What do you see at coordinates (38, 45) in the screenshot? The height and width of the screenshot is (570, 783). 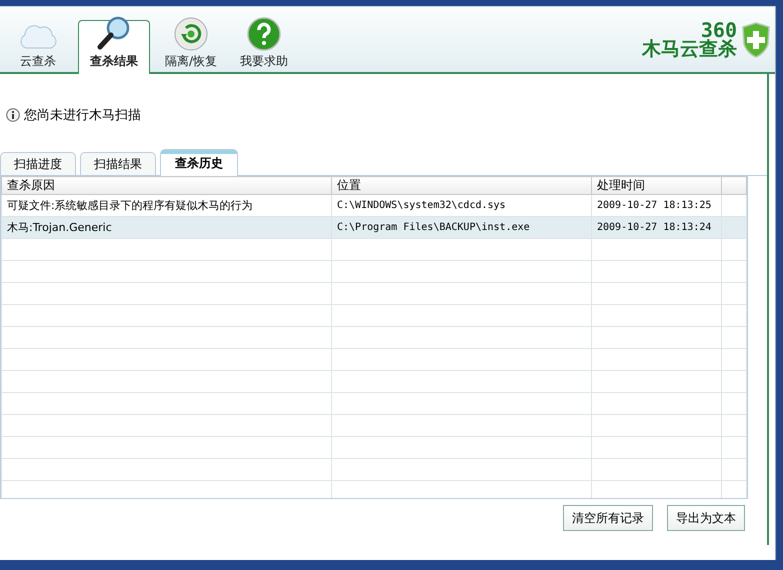 I see `toolbar-tab: 云查杀` at bounding box center [38, 45].